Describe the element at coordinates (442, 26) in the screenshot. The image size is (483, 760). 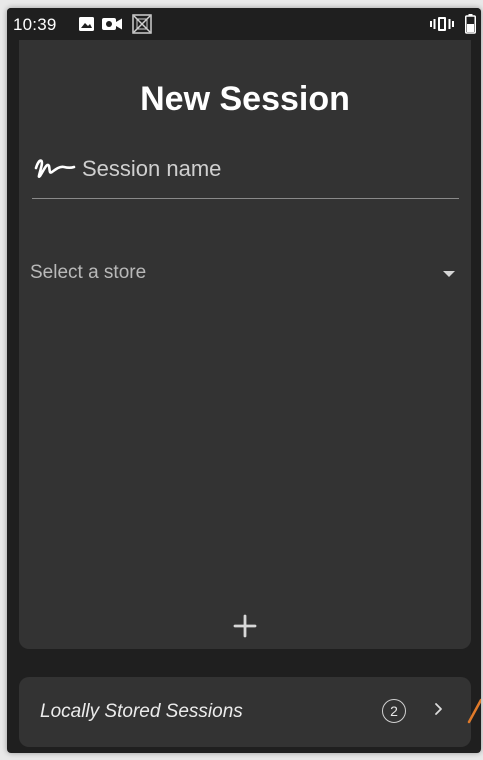
I see `vibrate-icon` at that location.